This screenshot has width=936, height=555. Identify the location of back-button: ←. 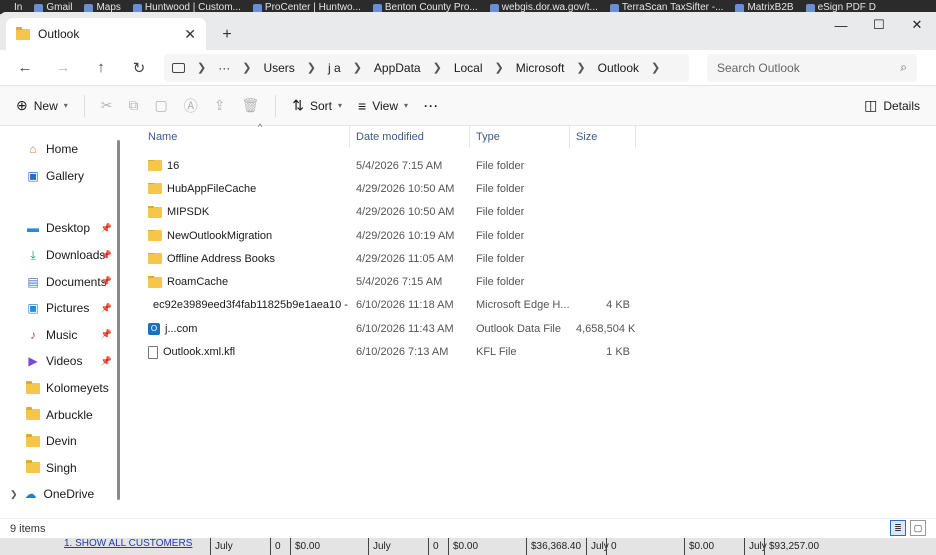
(25, 68).